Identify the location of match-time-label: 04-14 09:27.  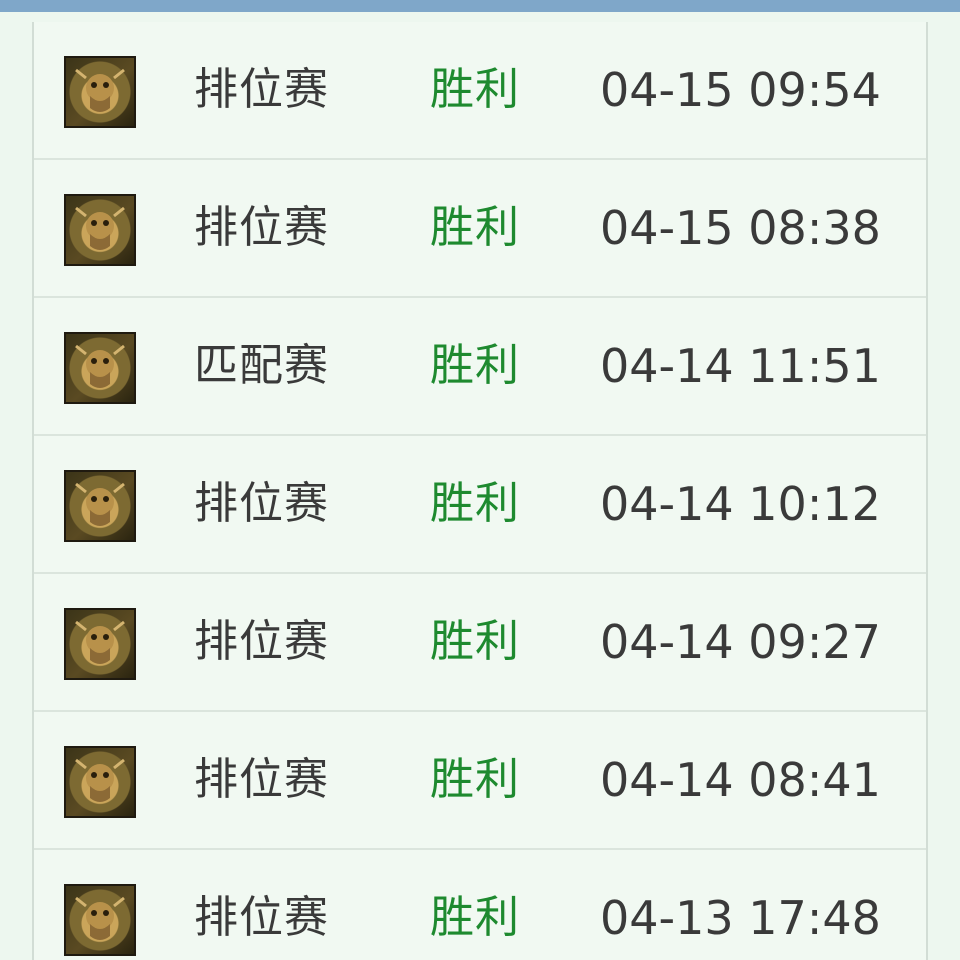
(740, 642).